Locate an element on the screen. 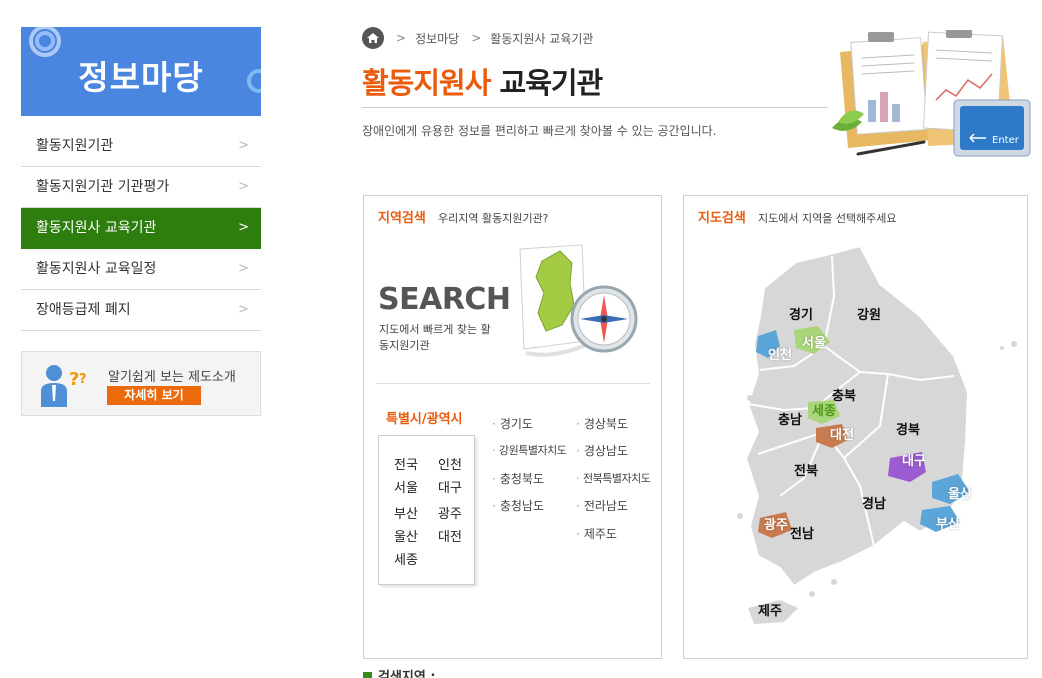 Image resolution: width=1042 pixels, height=678 pixels. region-label-gyeonggi: 경기 is located at coordinates (801, 313).